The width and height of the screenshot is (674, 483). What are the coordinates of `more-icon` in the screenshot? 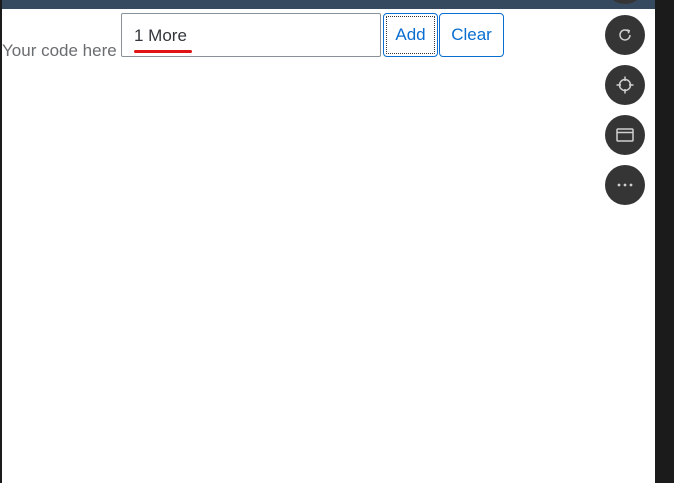 It's located at (625, 185).